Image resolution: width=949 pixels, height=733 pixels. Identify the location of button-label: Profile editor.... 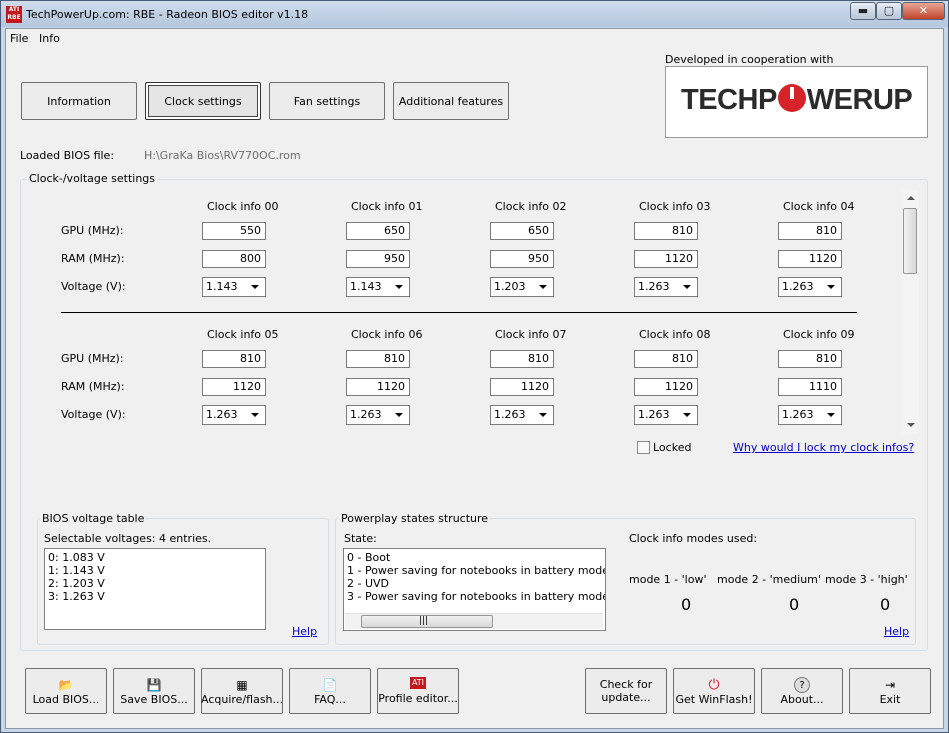
(418, 698).